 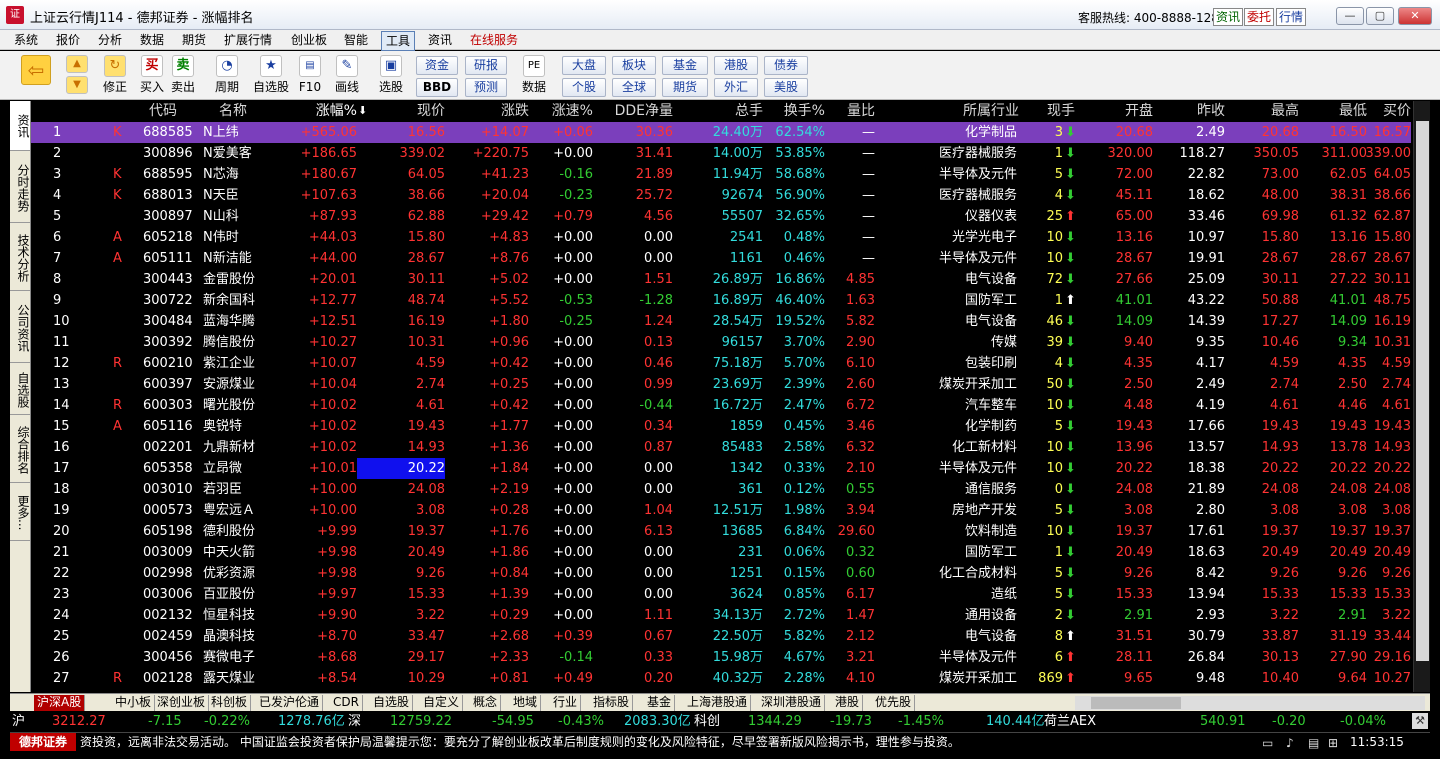 What do you see at coordinates (637, 111) in the screenshot?
I see `header-dde: DDE净量` at bounding box center [637, 111].